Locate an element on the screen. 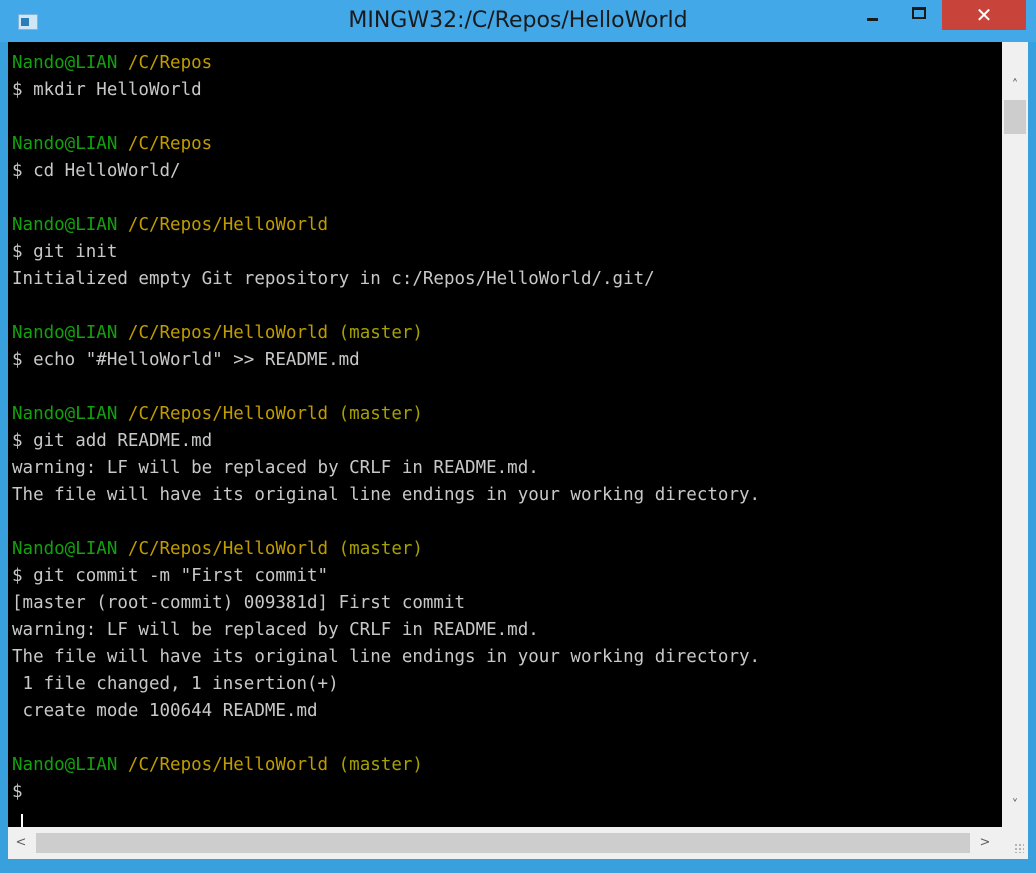  vertical-scroll-thumb is located at coordinates (1015, 117).